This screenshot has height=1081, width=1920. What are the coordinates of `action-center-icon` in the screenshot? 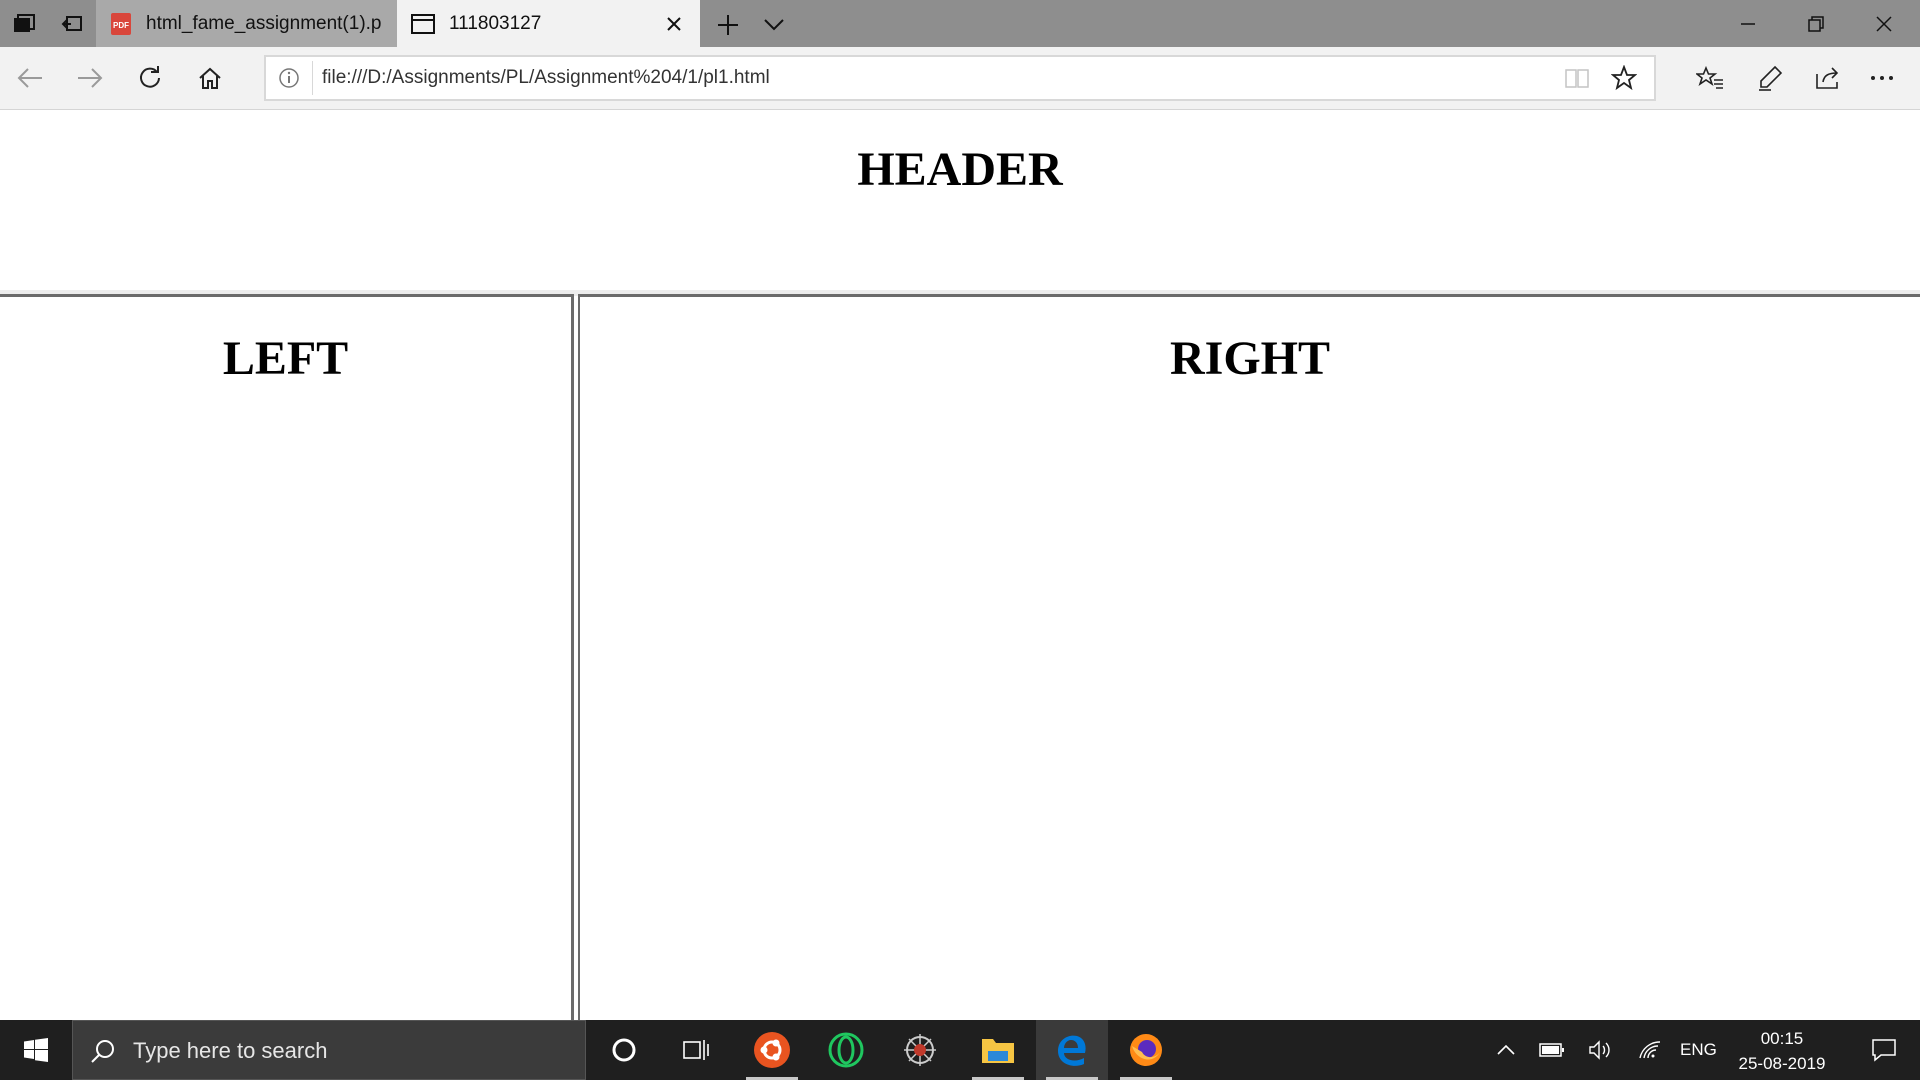 It's located at (1884, 1050).